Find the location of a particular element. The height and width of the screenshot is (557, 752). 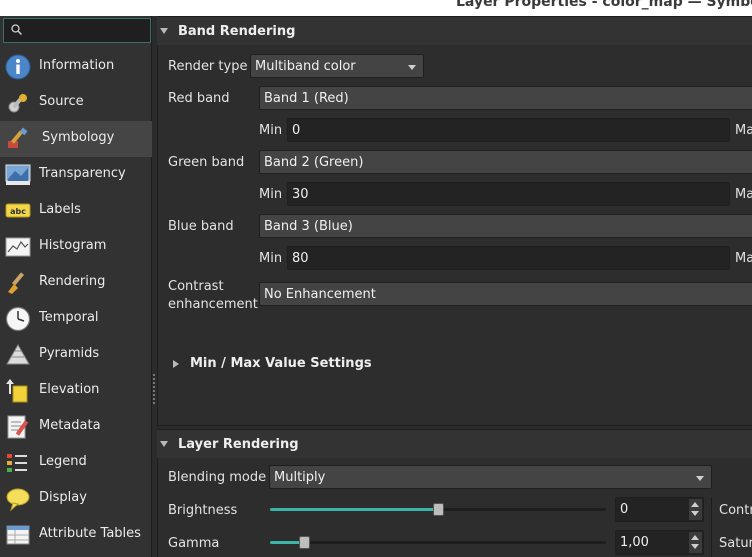

information-icon is located at coordinates (18, 67).